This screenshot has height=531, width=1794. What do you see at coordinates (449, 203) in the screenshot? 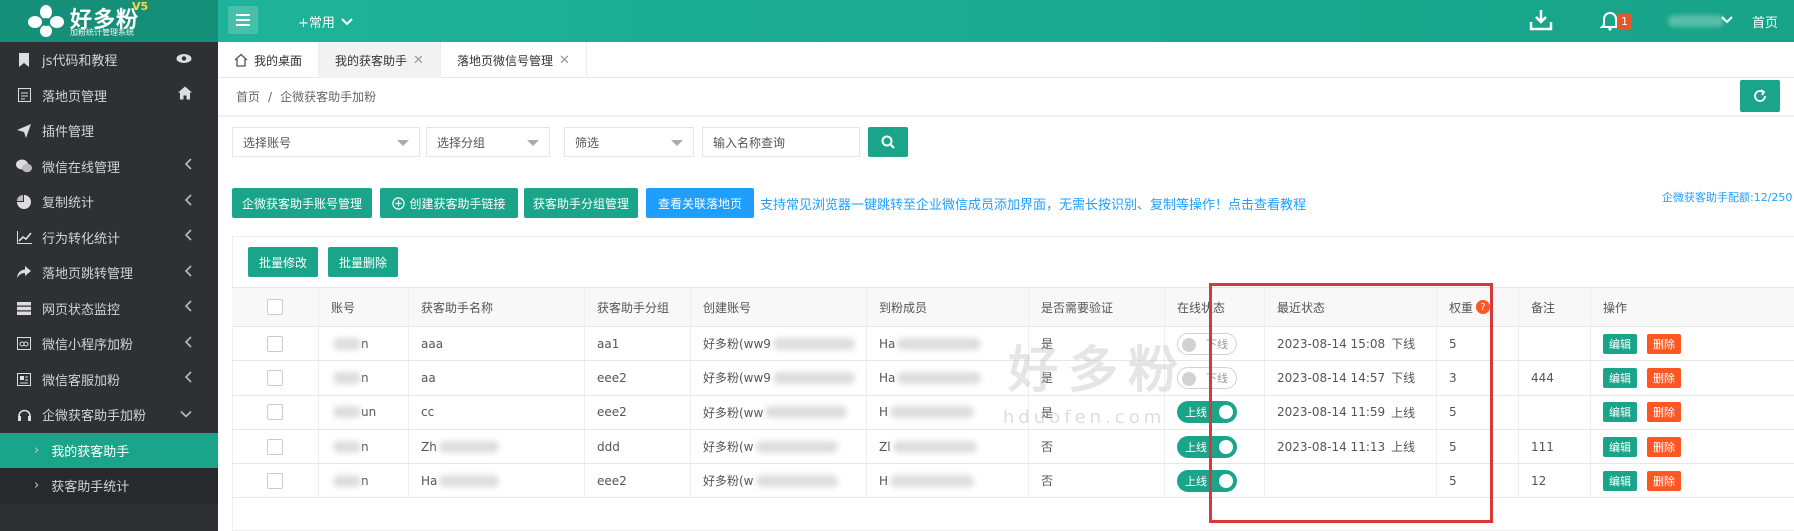
I see `create-link-button: 创建获客助手链接` at bounding box center [449, 203].